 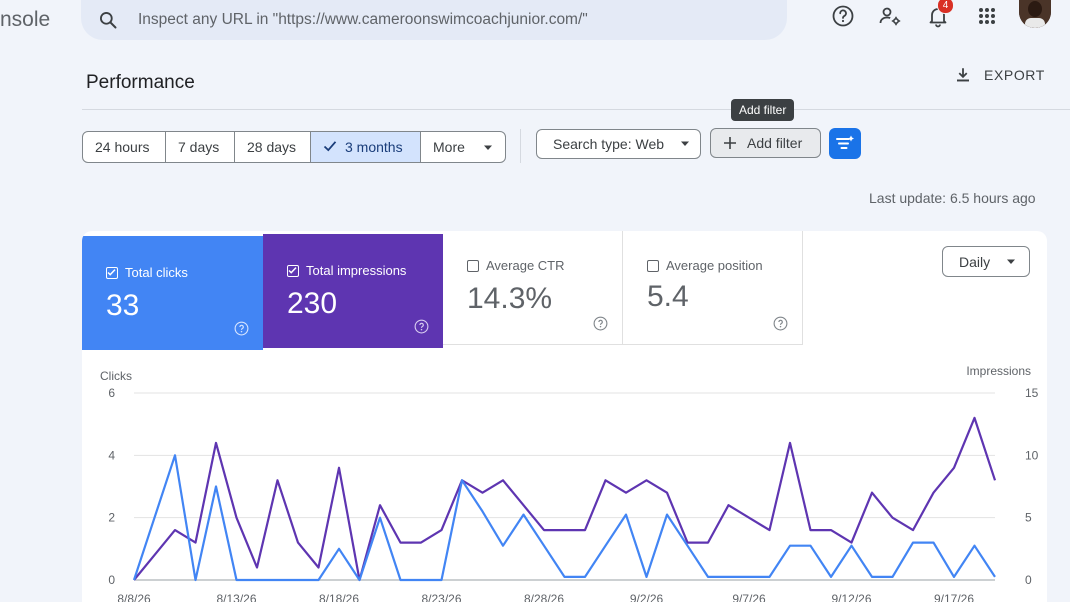 I want to click on x-tick-label: 8/8/26, so click(x=134, y=597).